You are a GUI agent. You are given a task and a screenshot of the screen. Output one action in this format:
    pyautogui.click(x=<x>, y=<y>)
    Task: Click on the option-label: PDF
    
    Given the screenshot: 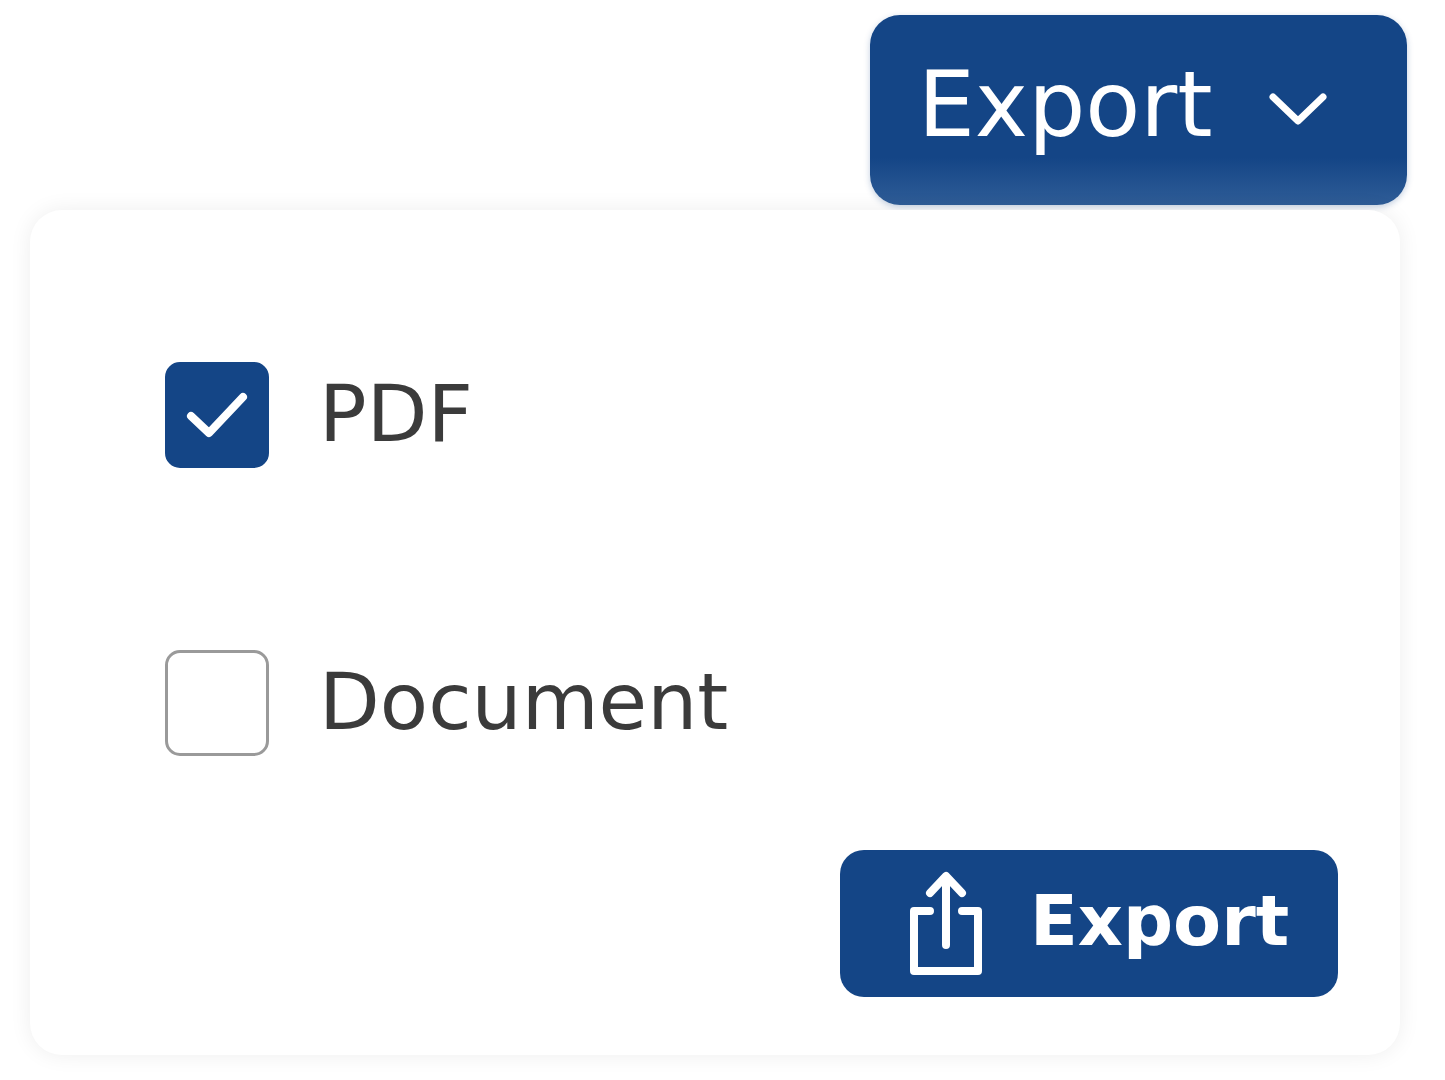 What is the action you would take?
    pyautogui.click(x=396, y=414)
    